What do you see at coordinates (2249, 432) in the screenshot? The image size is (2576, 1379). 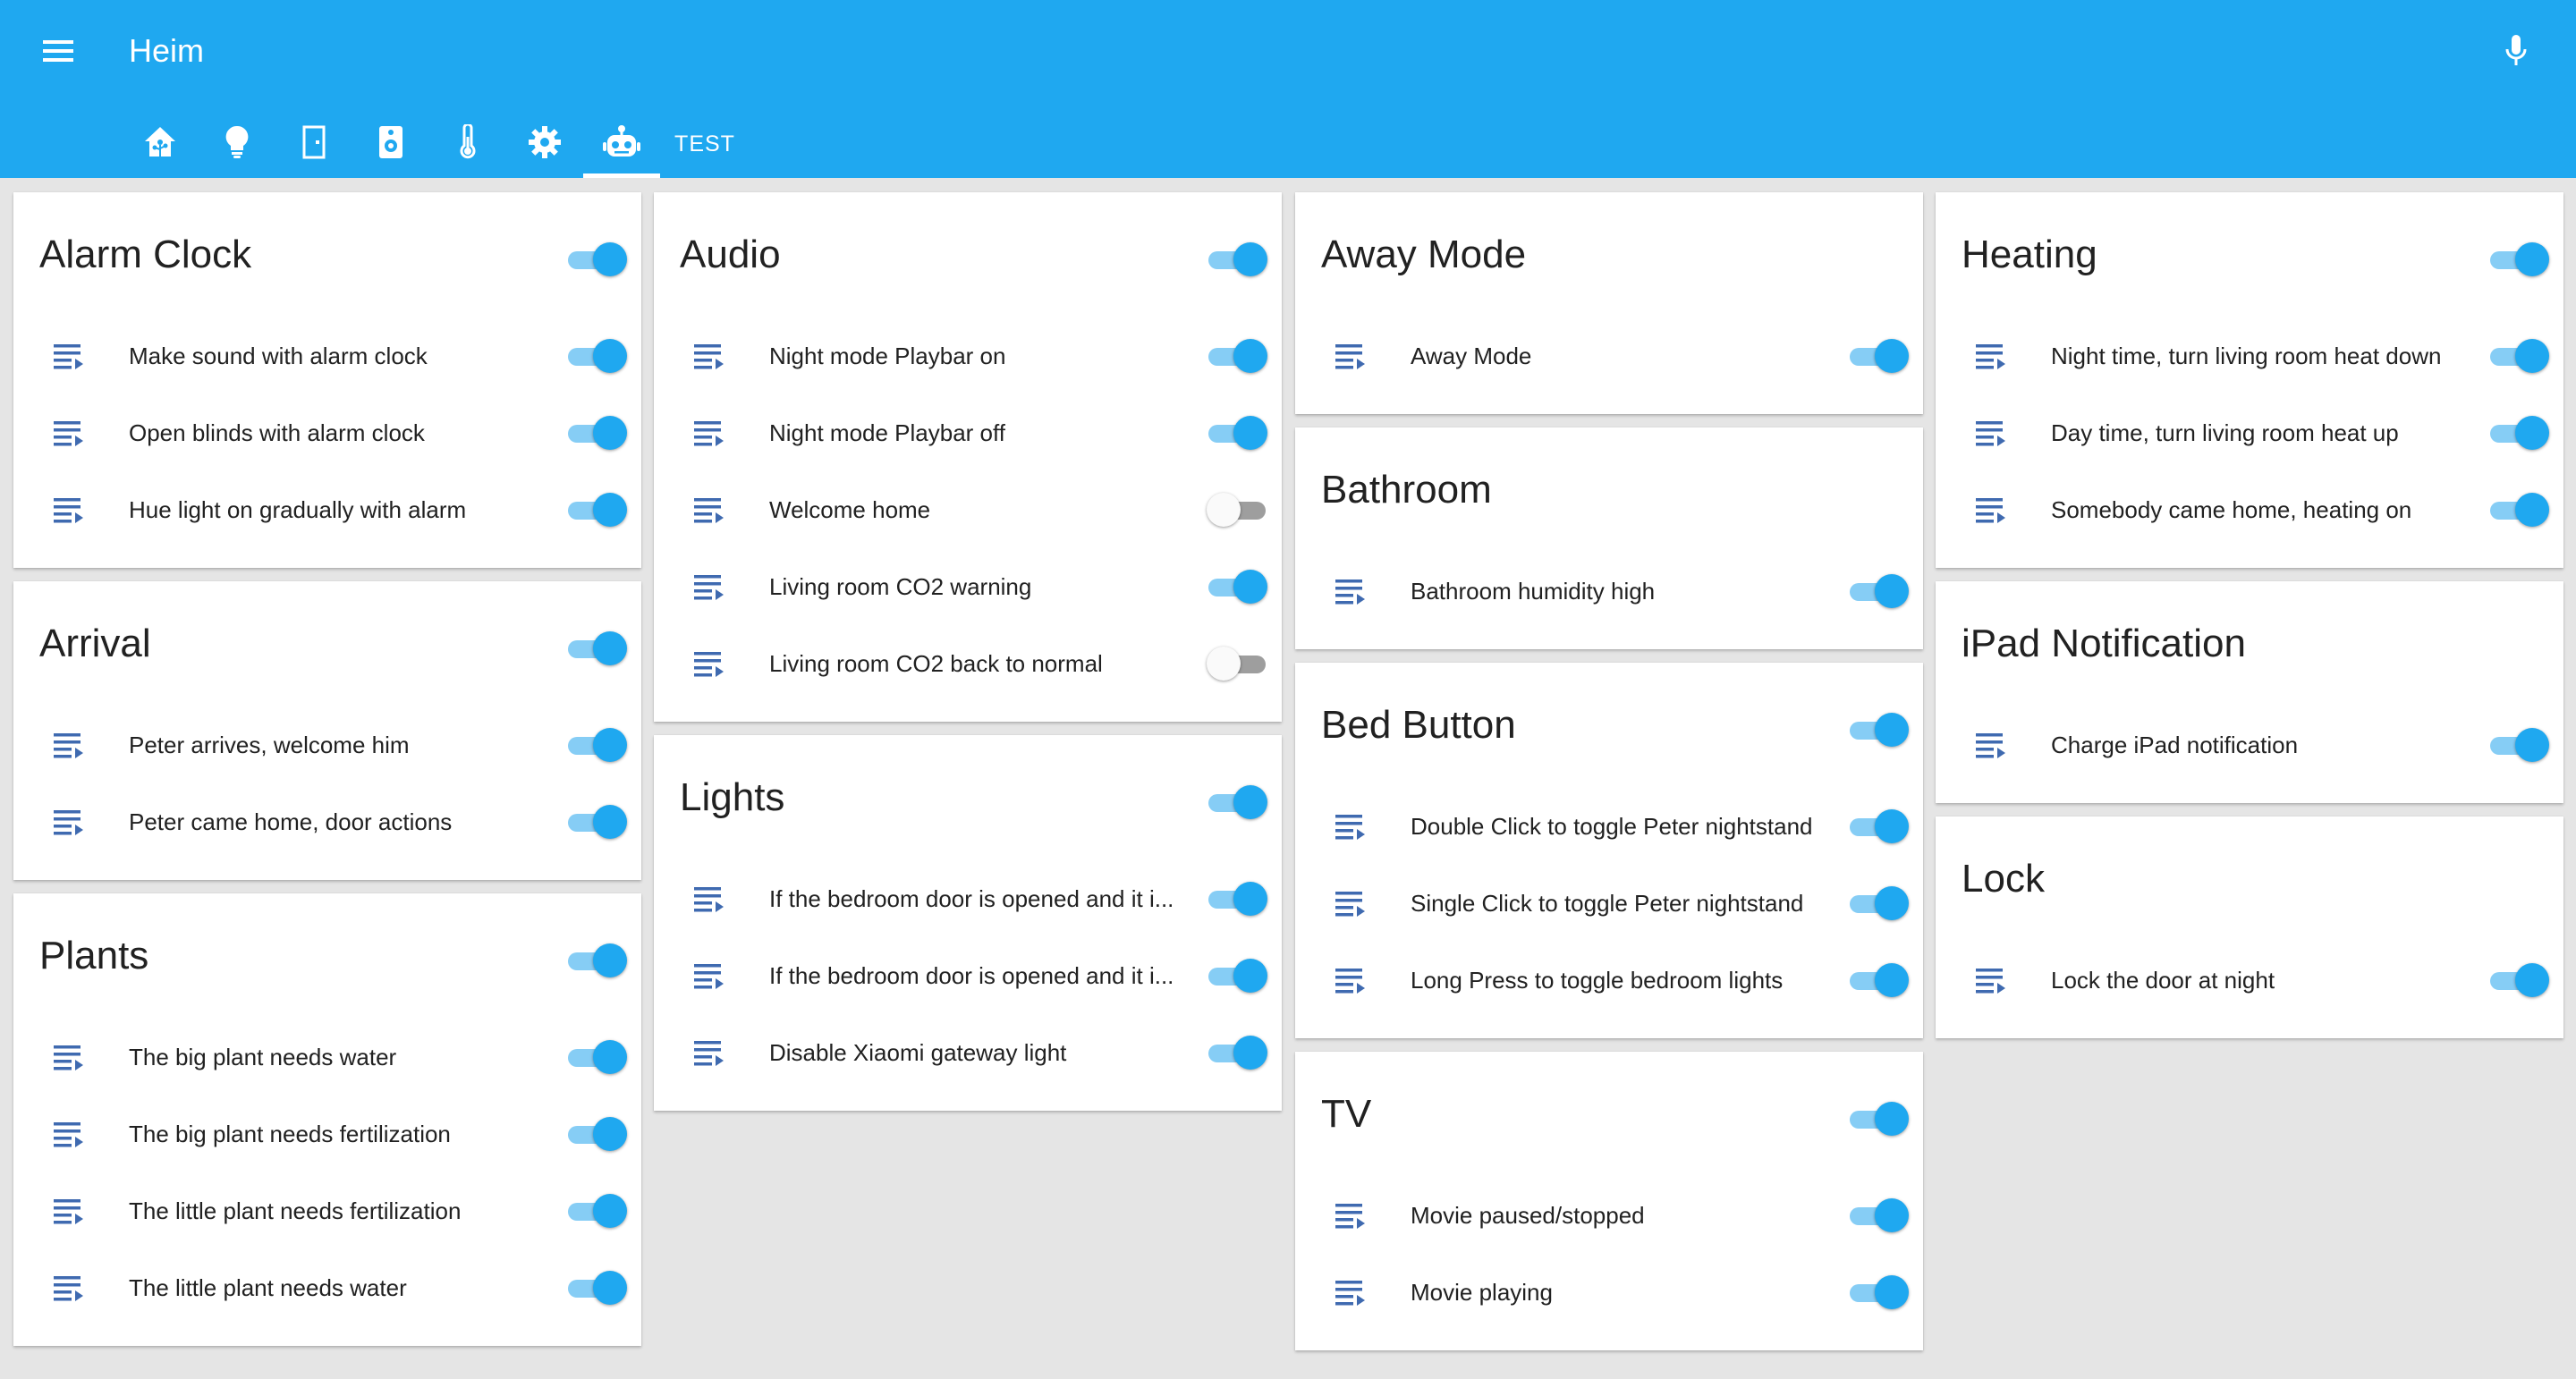 I see `automation-row: Day time, turn living room heat up` at bounding box center [2249, 432].